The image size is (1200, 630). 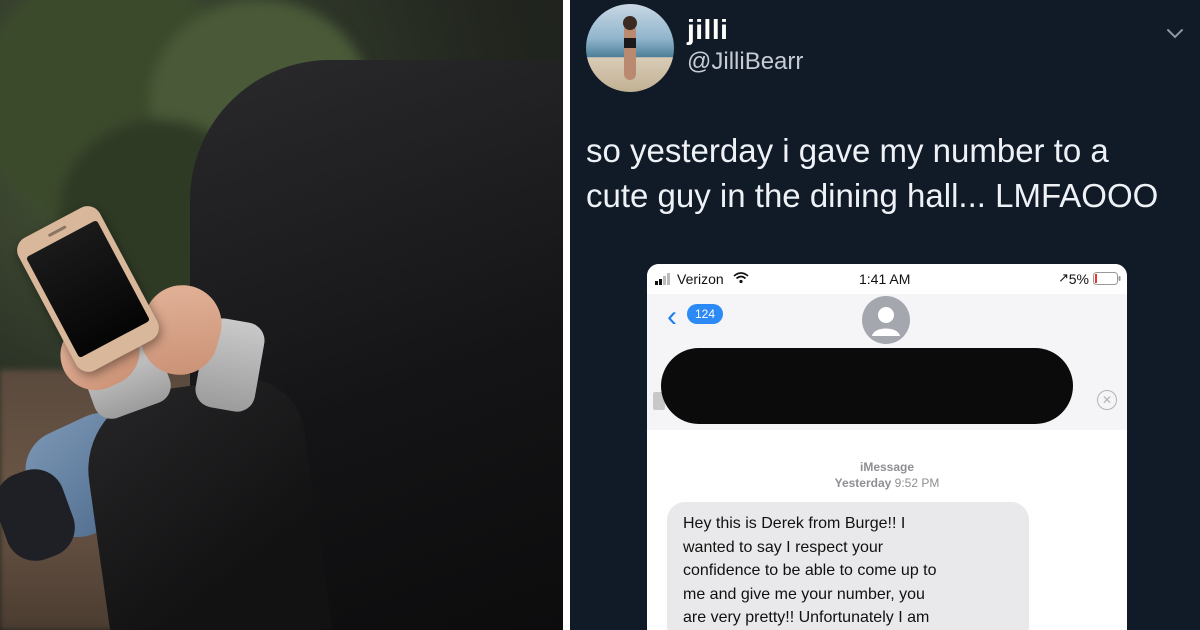 I want to click on redaction-bar, so click(x=867, y=386).